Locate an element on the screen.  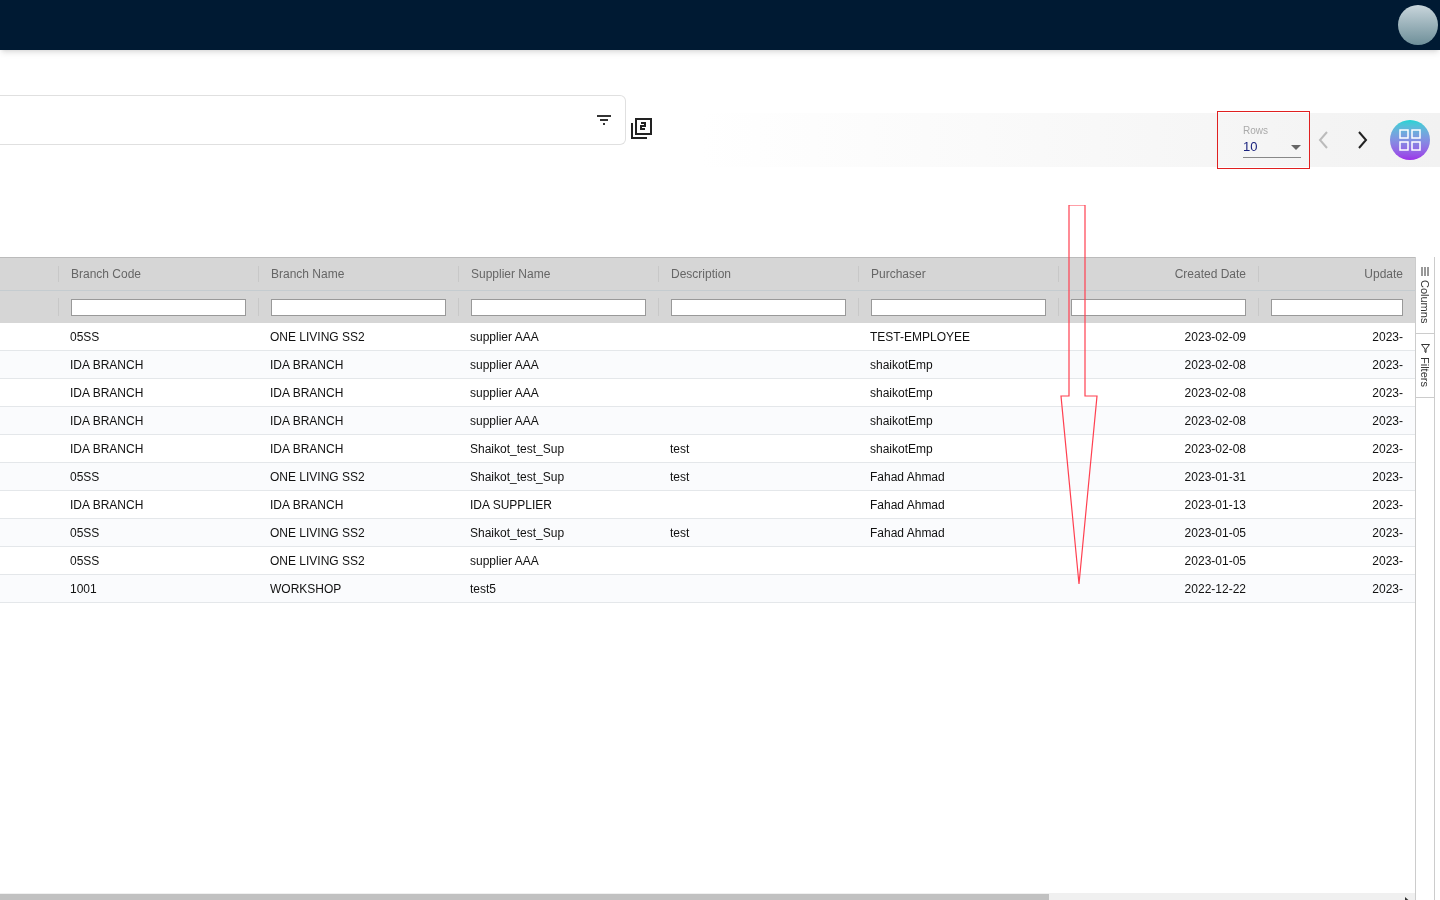
table-cell-text: test5 is located at coordinates (483, 589).